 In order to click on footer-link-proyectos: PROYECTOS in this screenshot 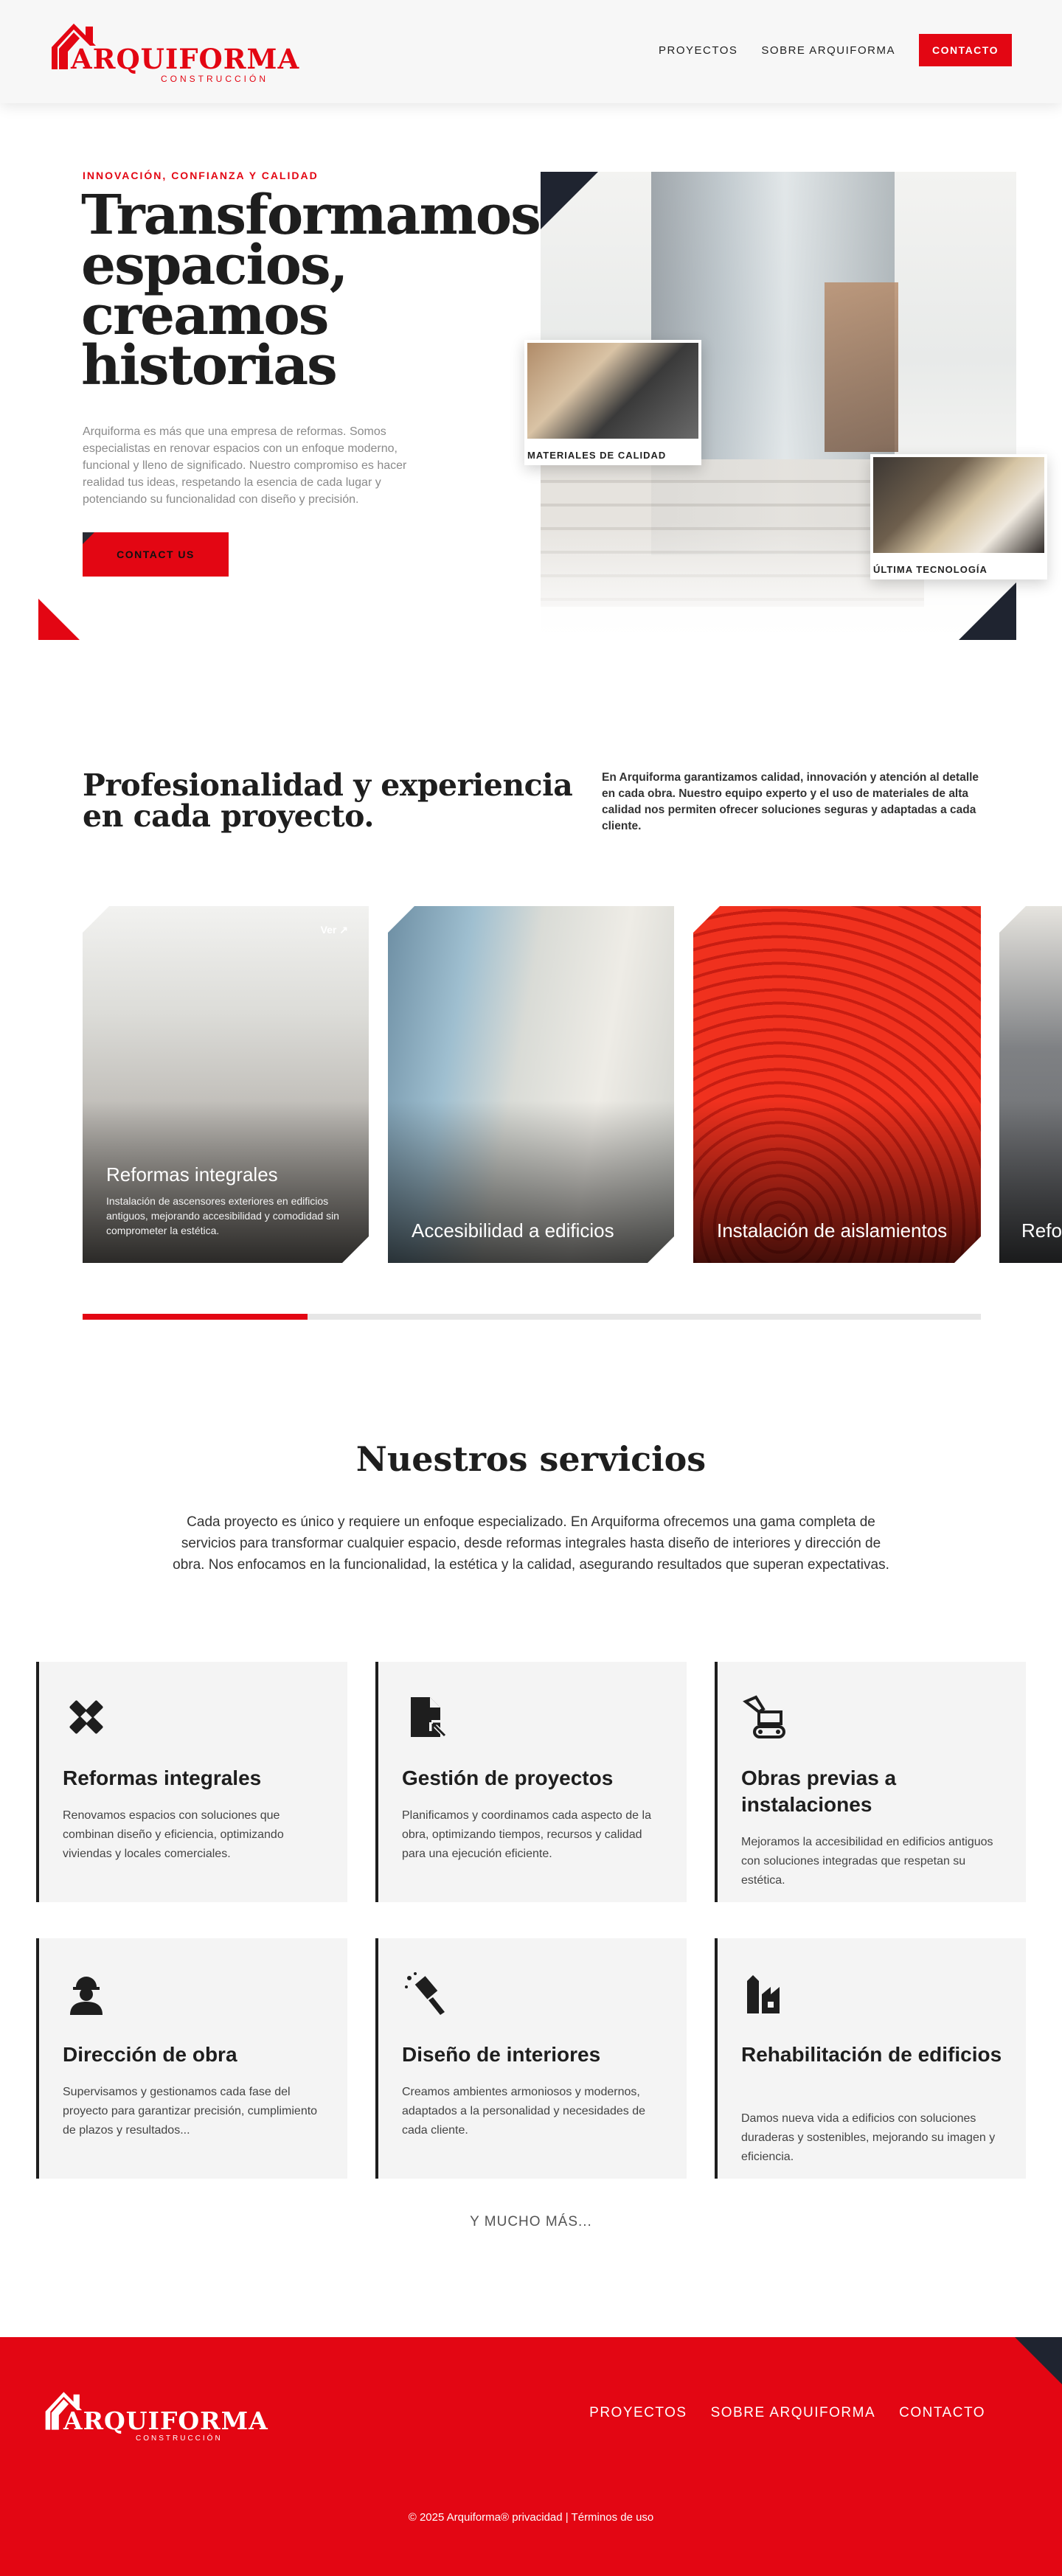, I will do `click(638, 2413)`.